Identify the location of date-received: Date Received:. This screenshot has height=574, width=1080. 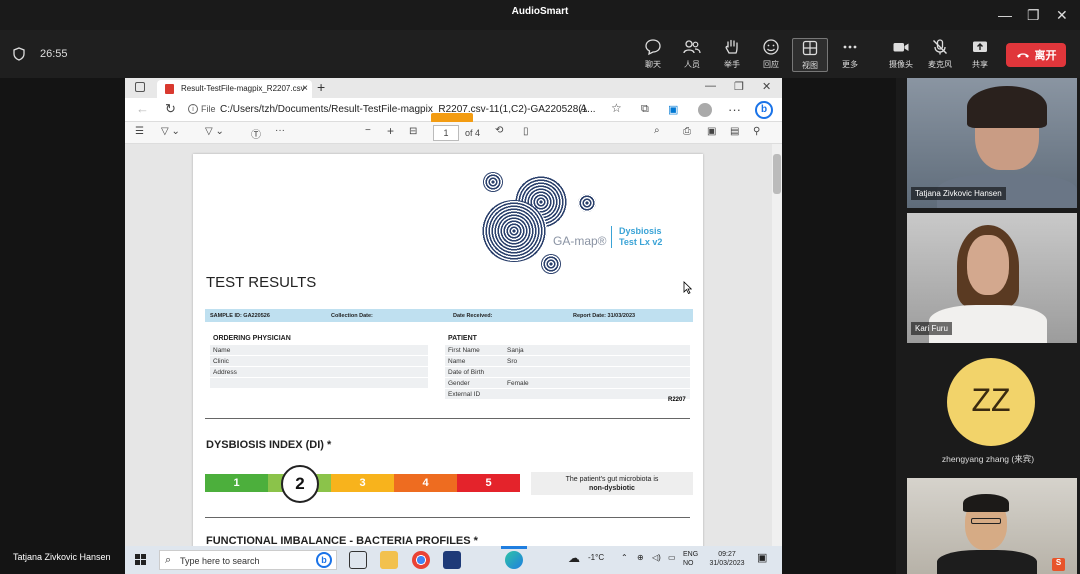
(473, 316).